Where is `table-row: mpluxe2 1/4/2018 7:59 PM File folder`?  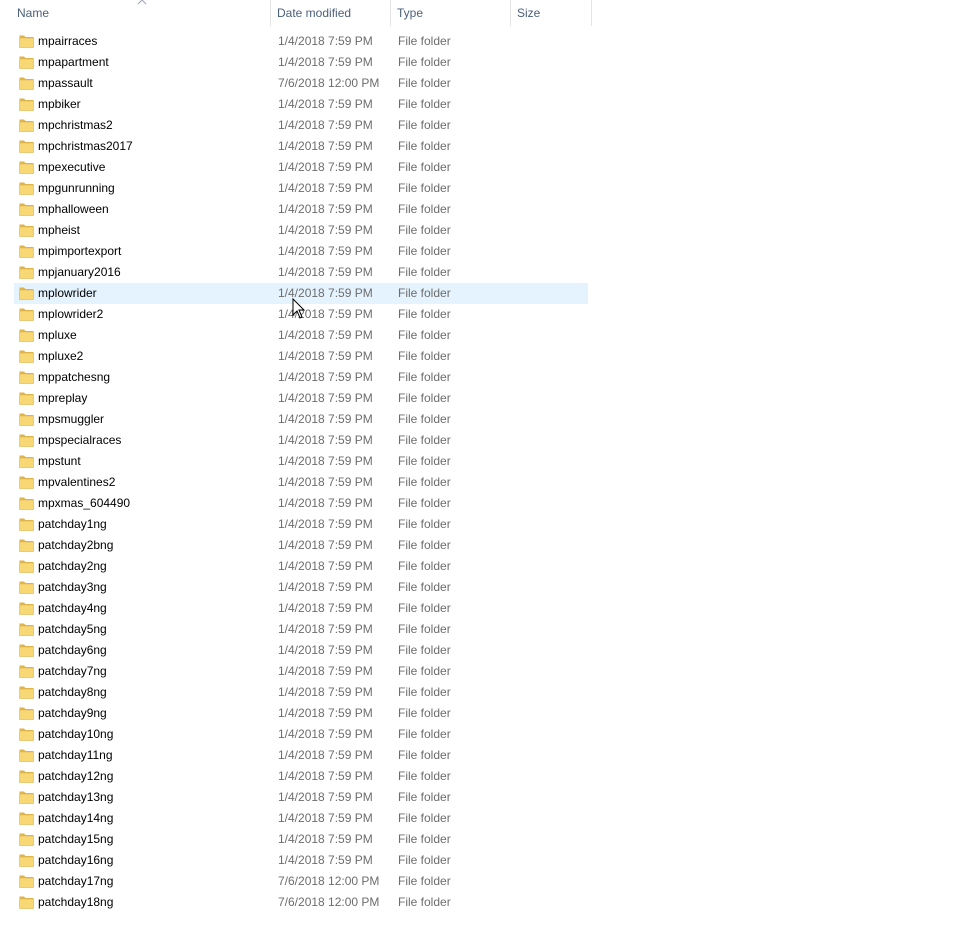
table-row: mpluxe2 1/4/2018 7:59 PM File folder is located at coordinates (301, 356).